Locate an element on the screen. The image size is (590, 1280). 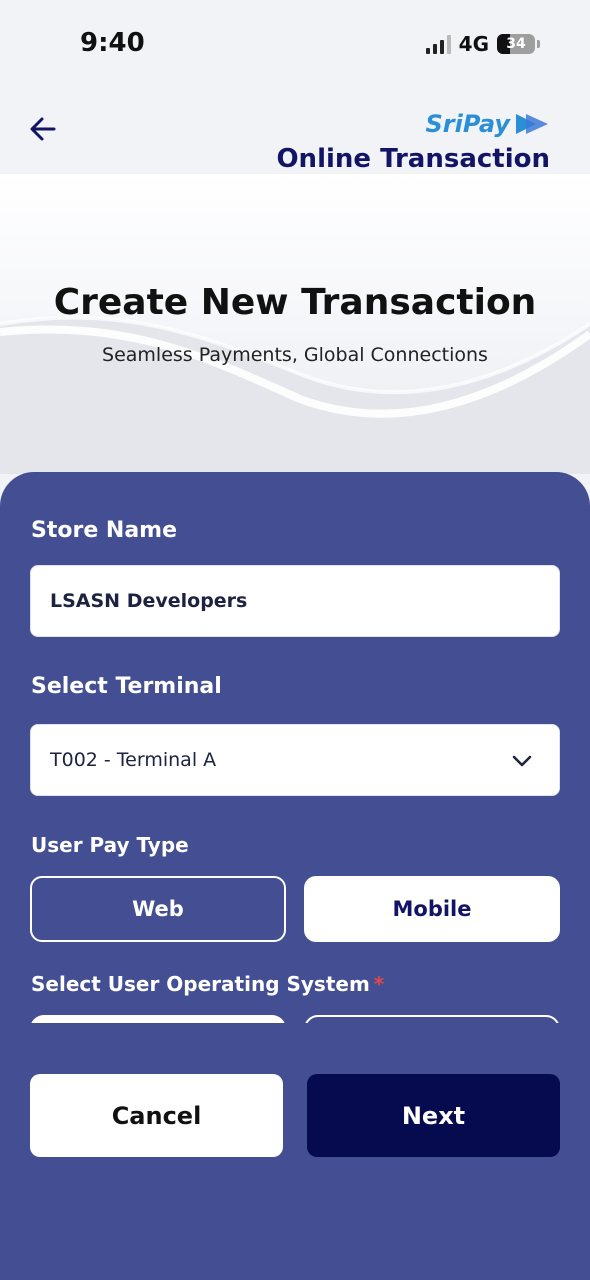
next-button: Next is located at coordinates (433, 1115).